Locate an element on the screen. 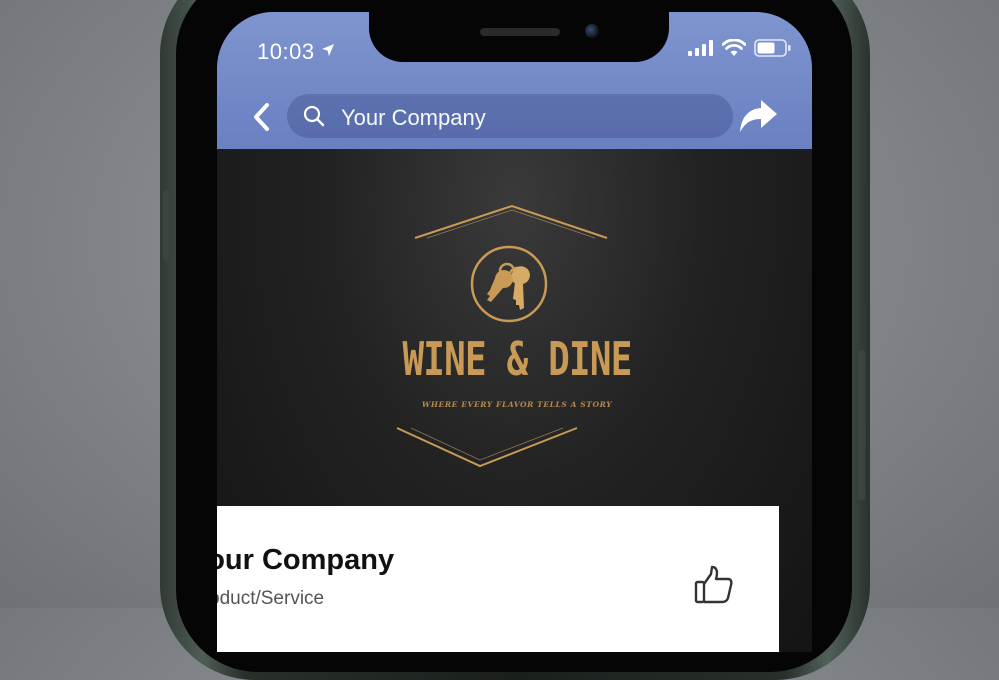 The width and height of the screenshot is (999, 680). page-name: Your Company is located at coordinates (306, 560).